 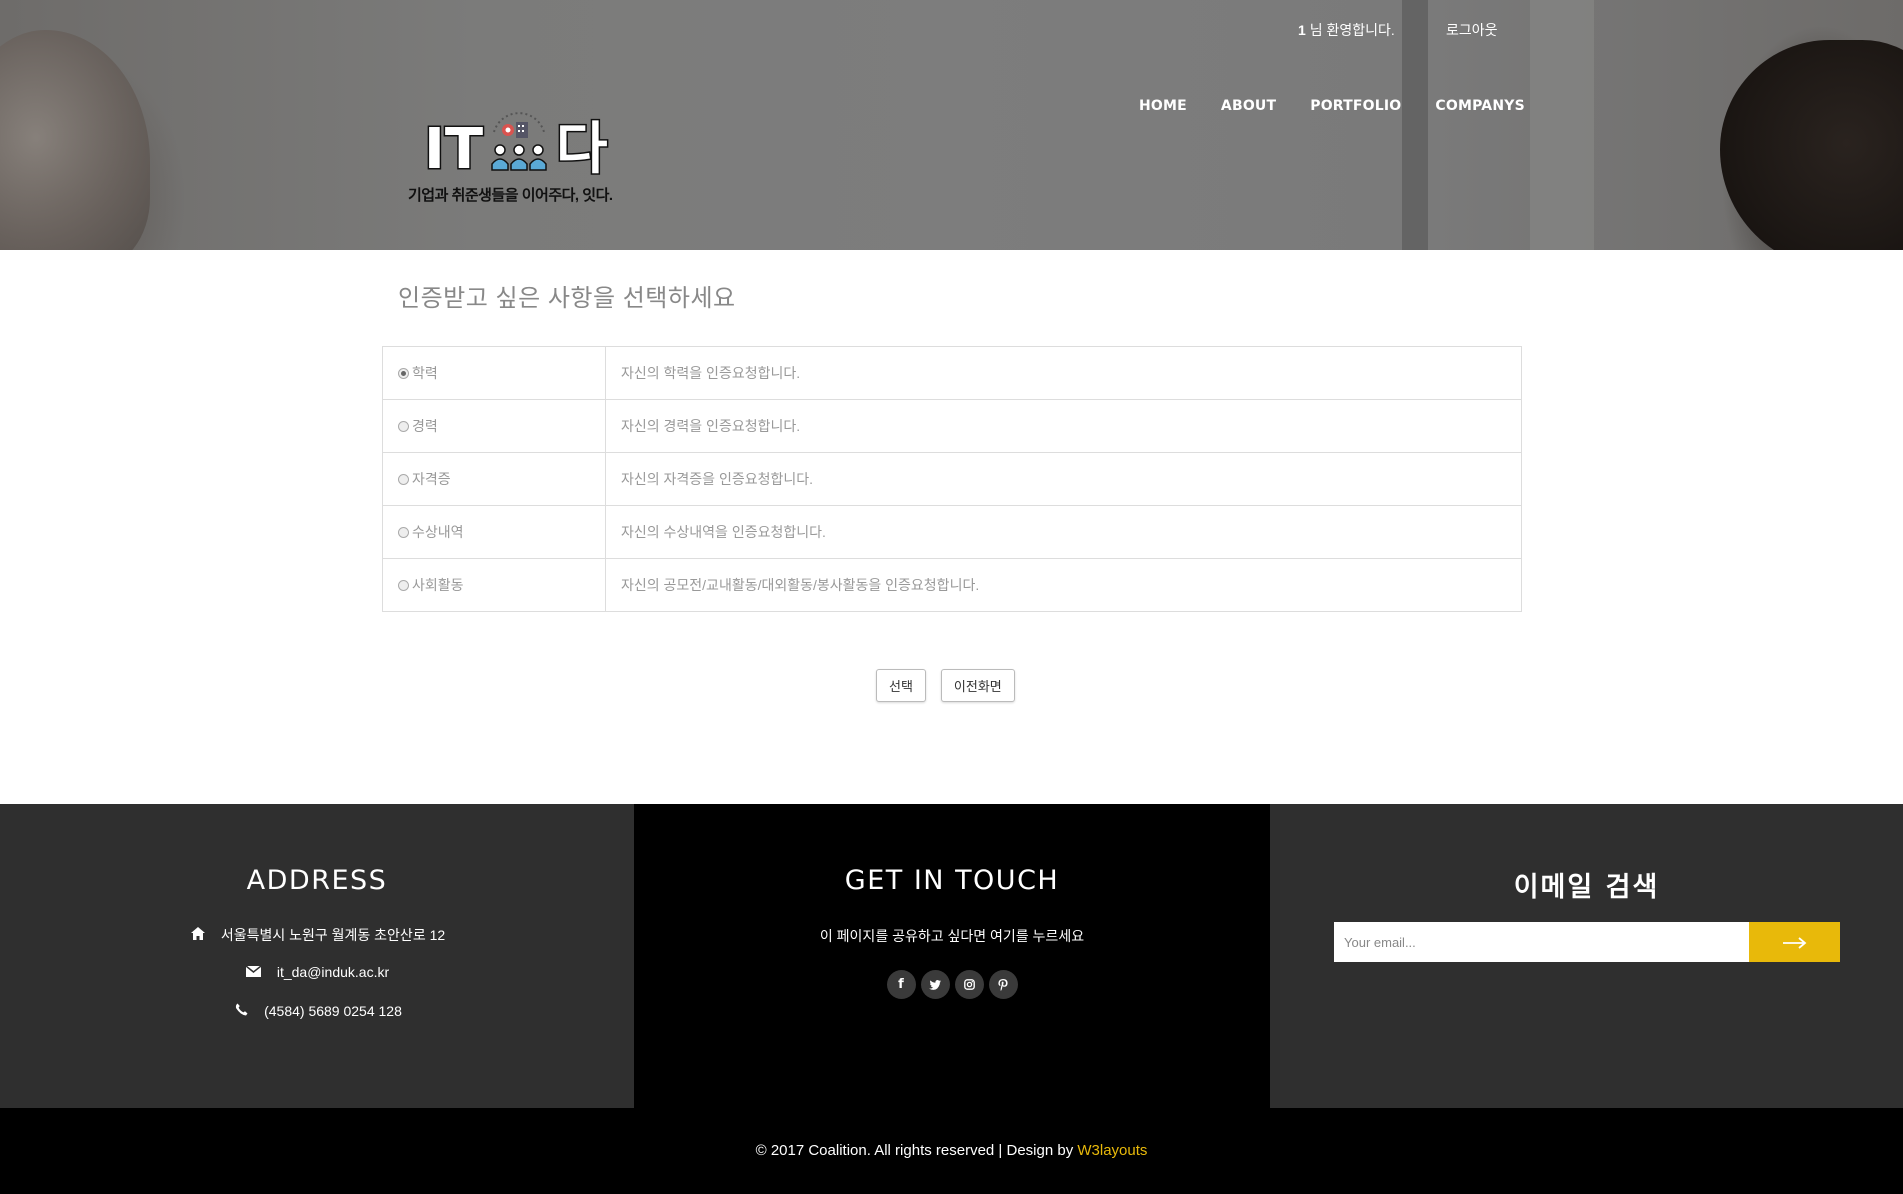 I want to click on address-title: ADDRESS, so click(x=317, y=880).